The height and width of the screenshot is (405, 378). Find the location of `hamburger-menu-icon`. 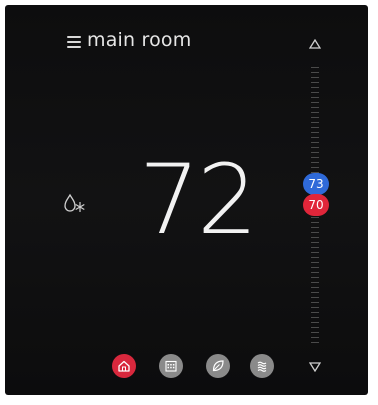

hamburger-menu-icon is located at coordinates (74, 42).